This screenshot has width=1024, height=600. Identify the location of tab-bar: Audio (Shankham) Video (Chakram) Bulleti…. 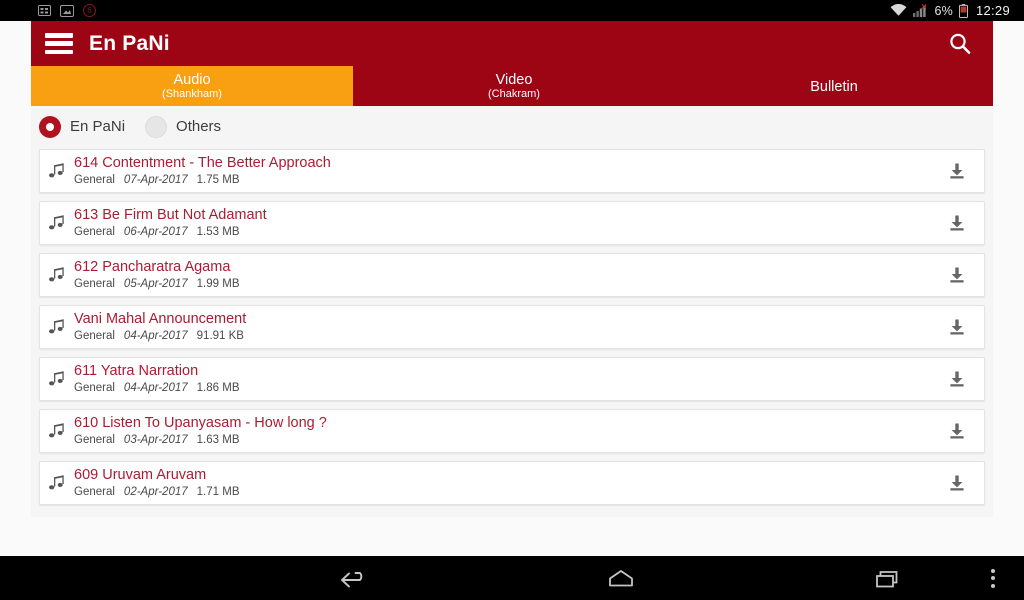
(512, 86).